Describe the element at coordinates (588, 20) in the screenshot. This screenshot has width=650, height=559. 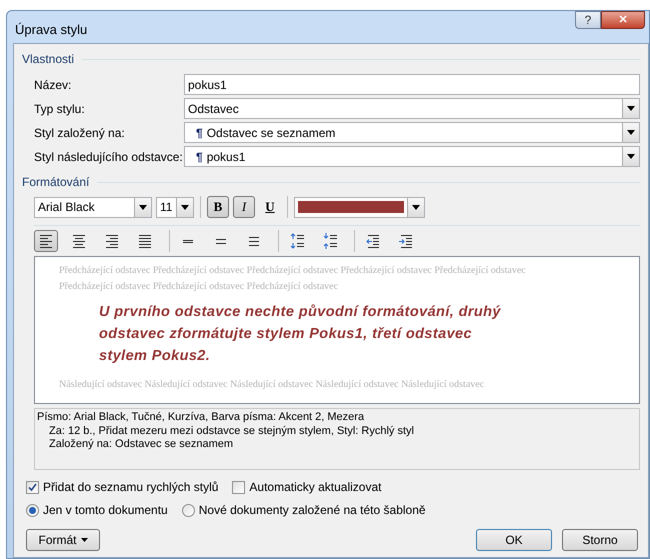
I see `help-button: ?` at that location.